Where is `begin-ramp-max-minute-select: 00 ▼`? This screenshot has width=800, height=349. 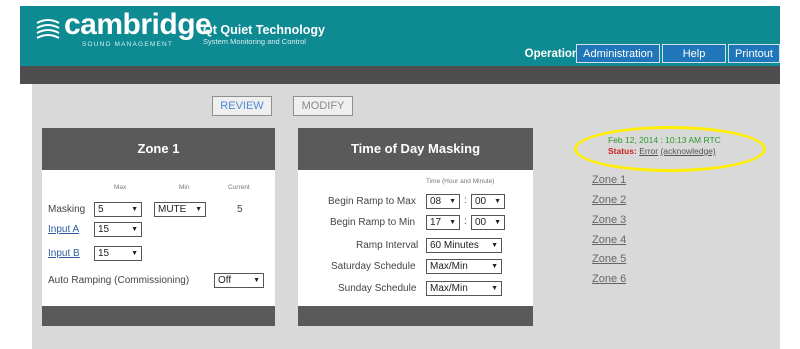
begin-ramp-max-minute-select: 00 ▼ is located at coordinates (488, 201).